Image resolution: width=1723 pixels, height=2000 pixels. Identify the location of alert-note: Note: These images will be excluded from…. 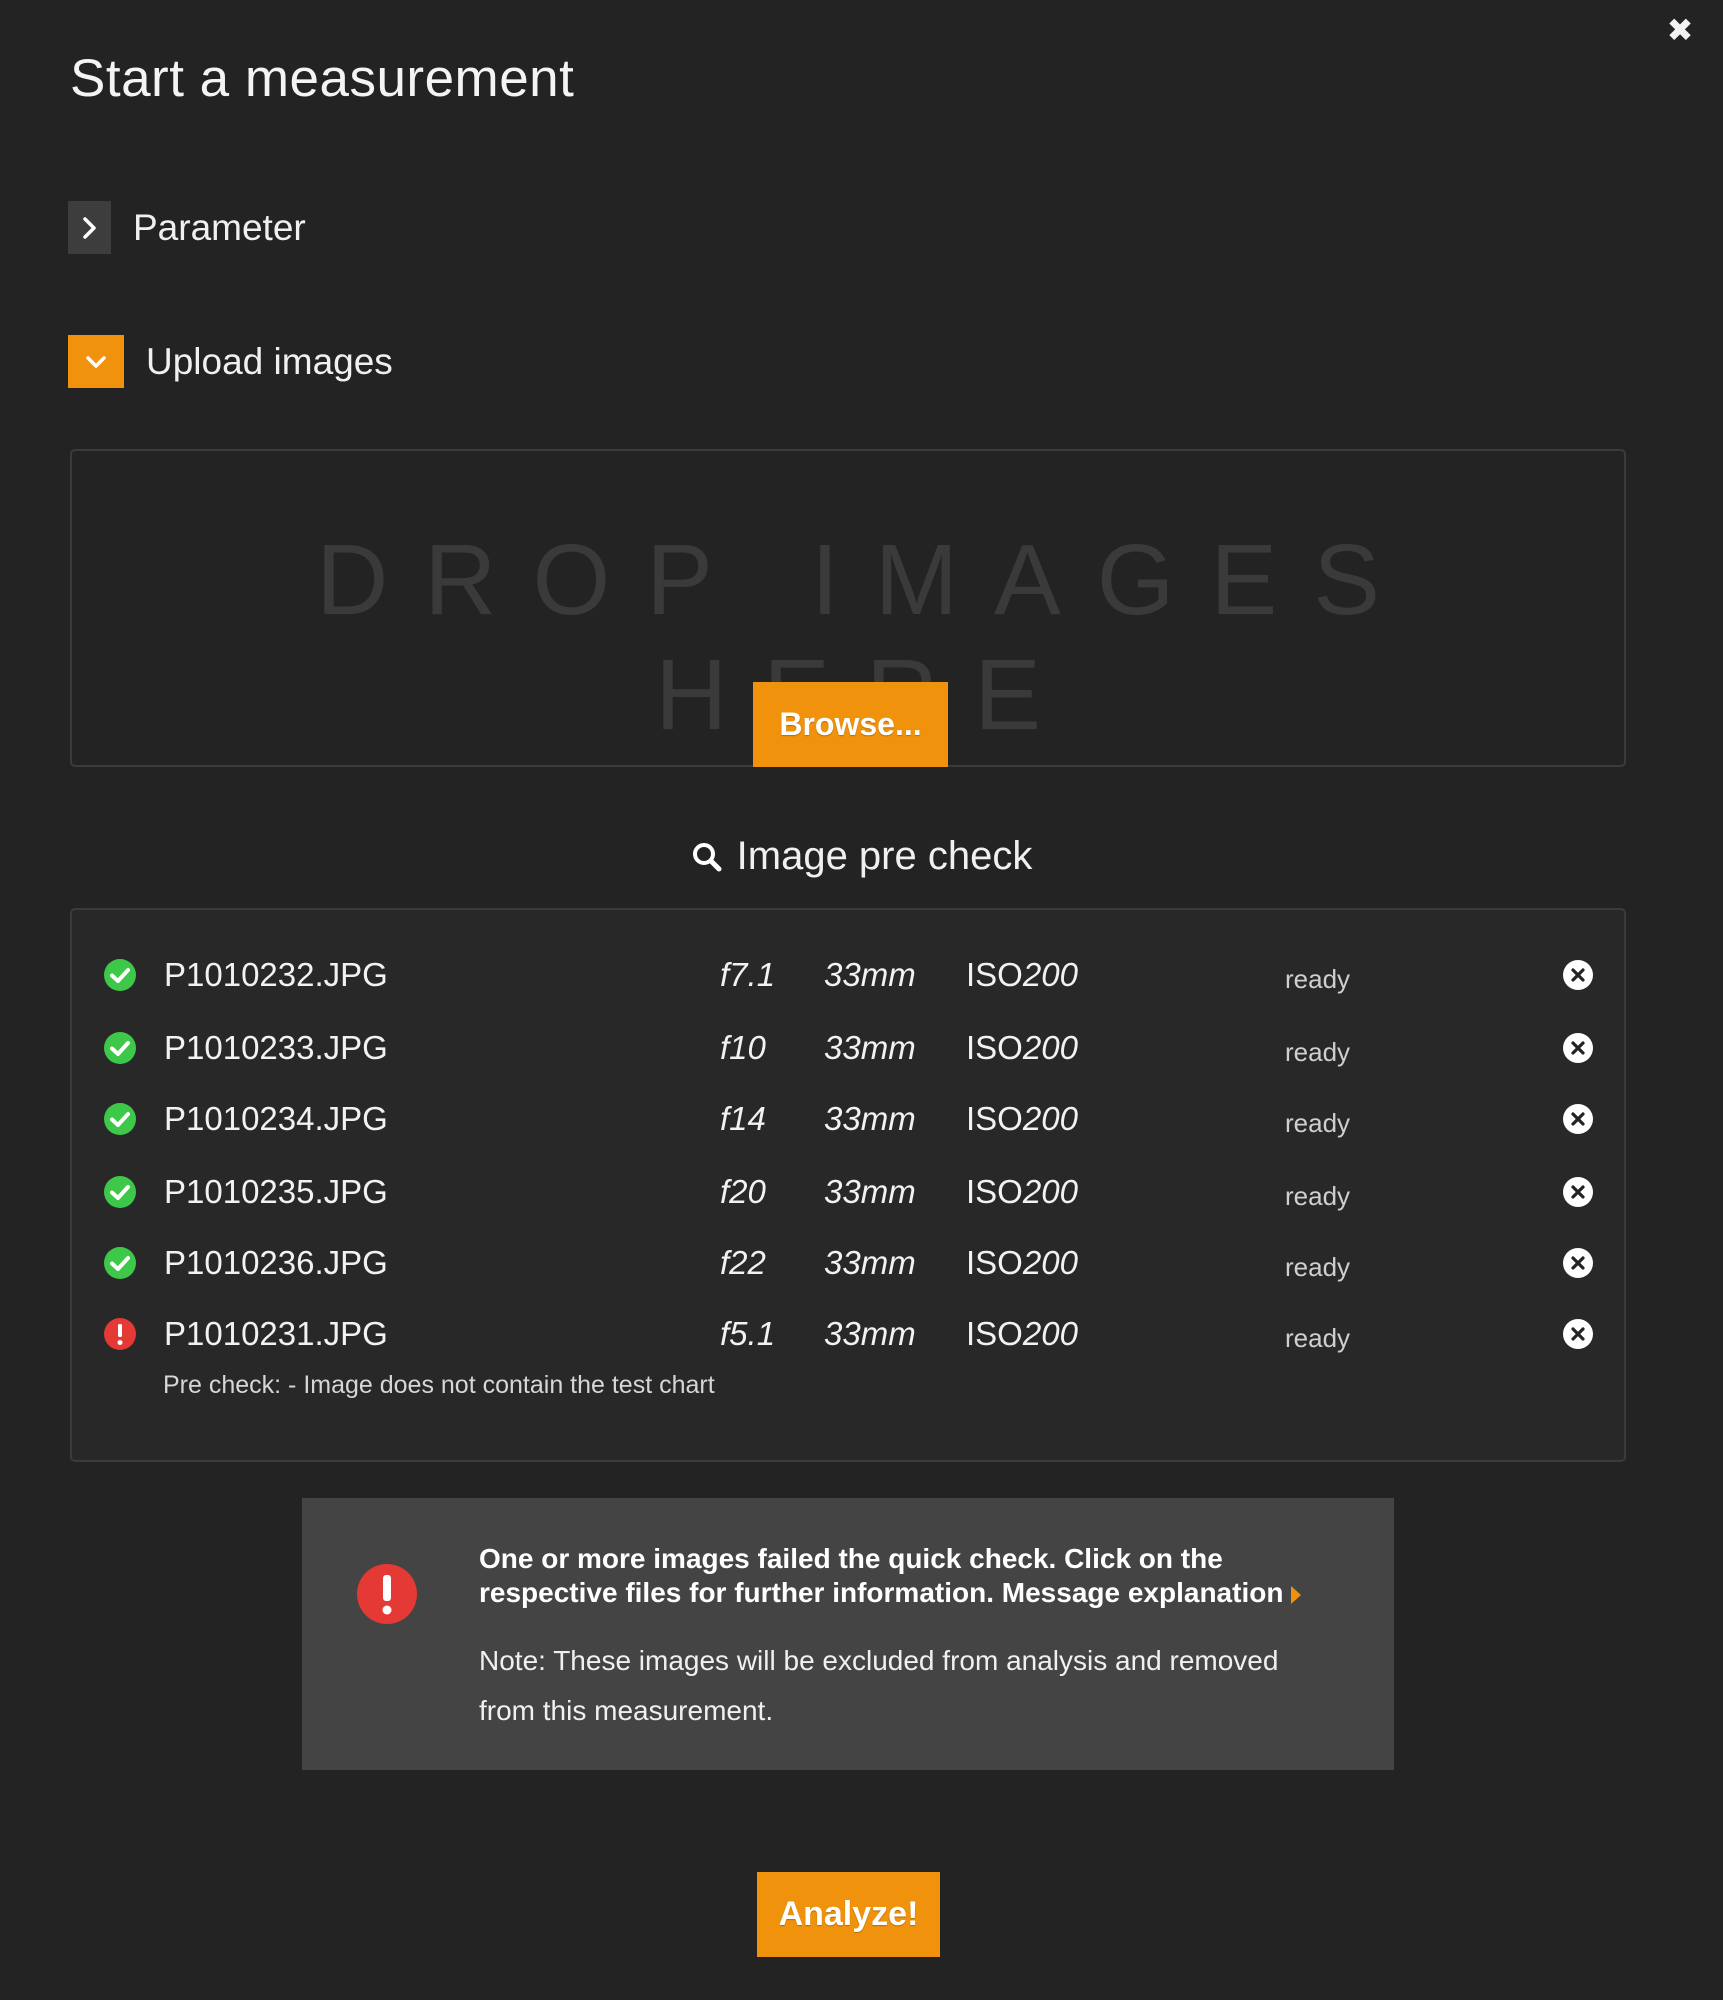
(879, 1685).